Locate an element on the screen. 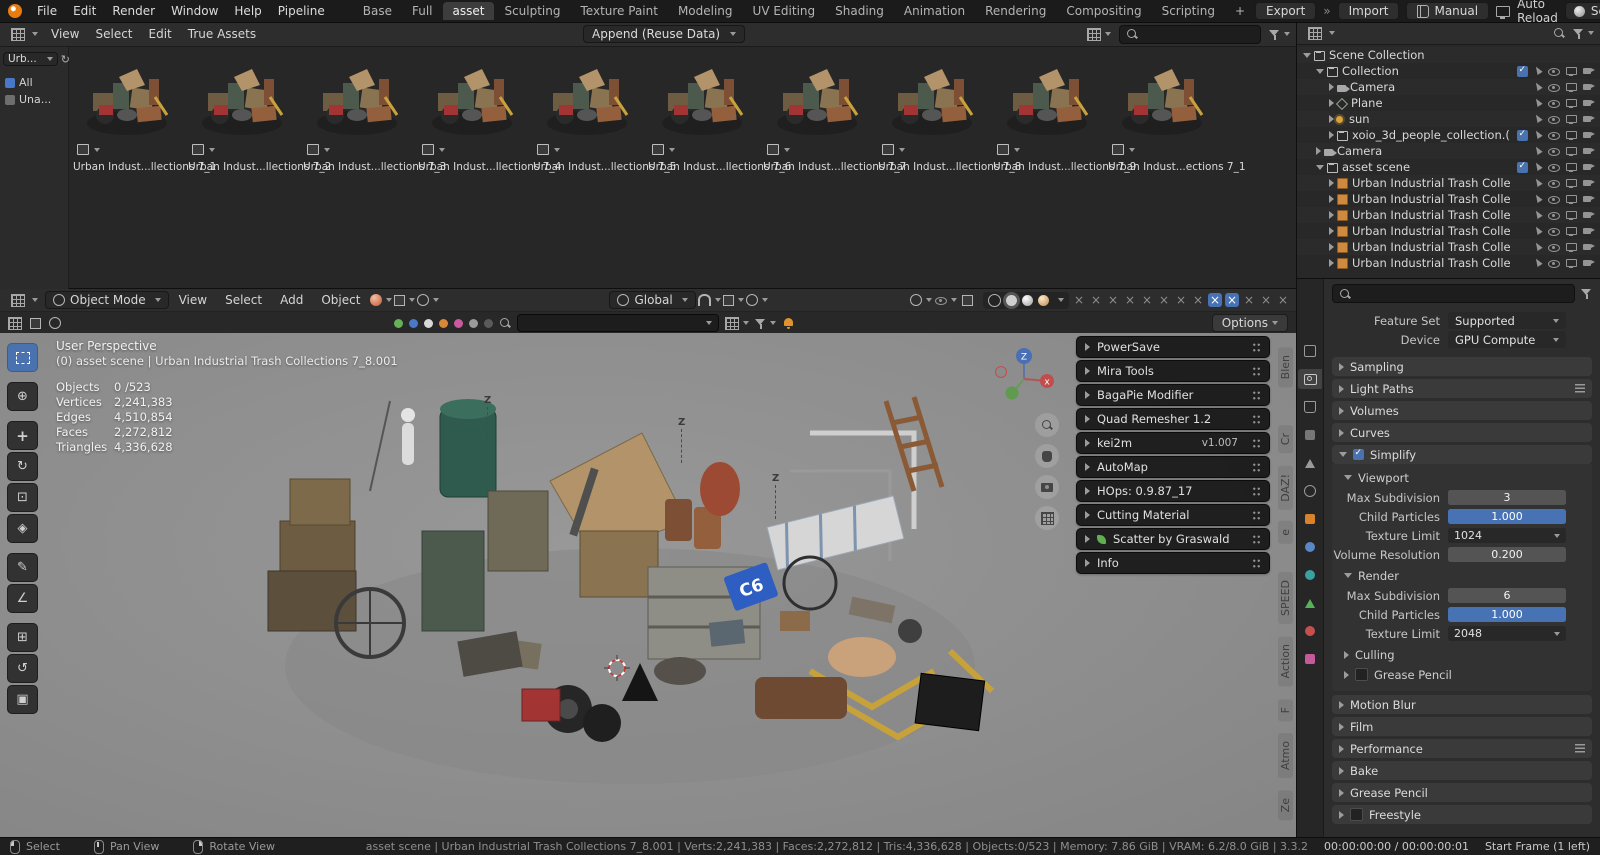 The width and height of the screenshot is (1600, 855). tab-tool is located at coordinates (1310, 351).